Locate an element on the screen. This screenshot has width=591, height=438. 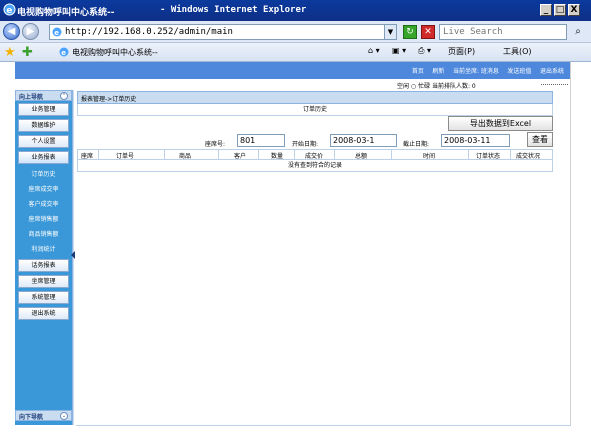
address-dropdown-icon: ▼ is located at coordinates (390, 32).